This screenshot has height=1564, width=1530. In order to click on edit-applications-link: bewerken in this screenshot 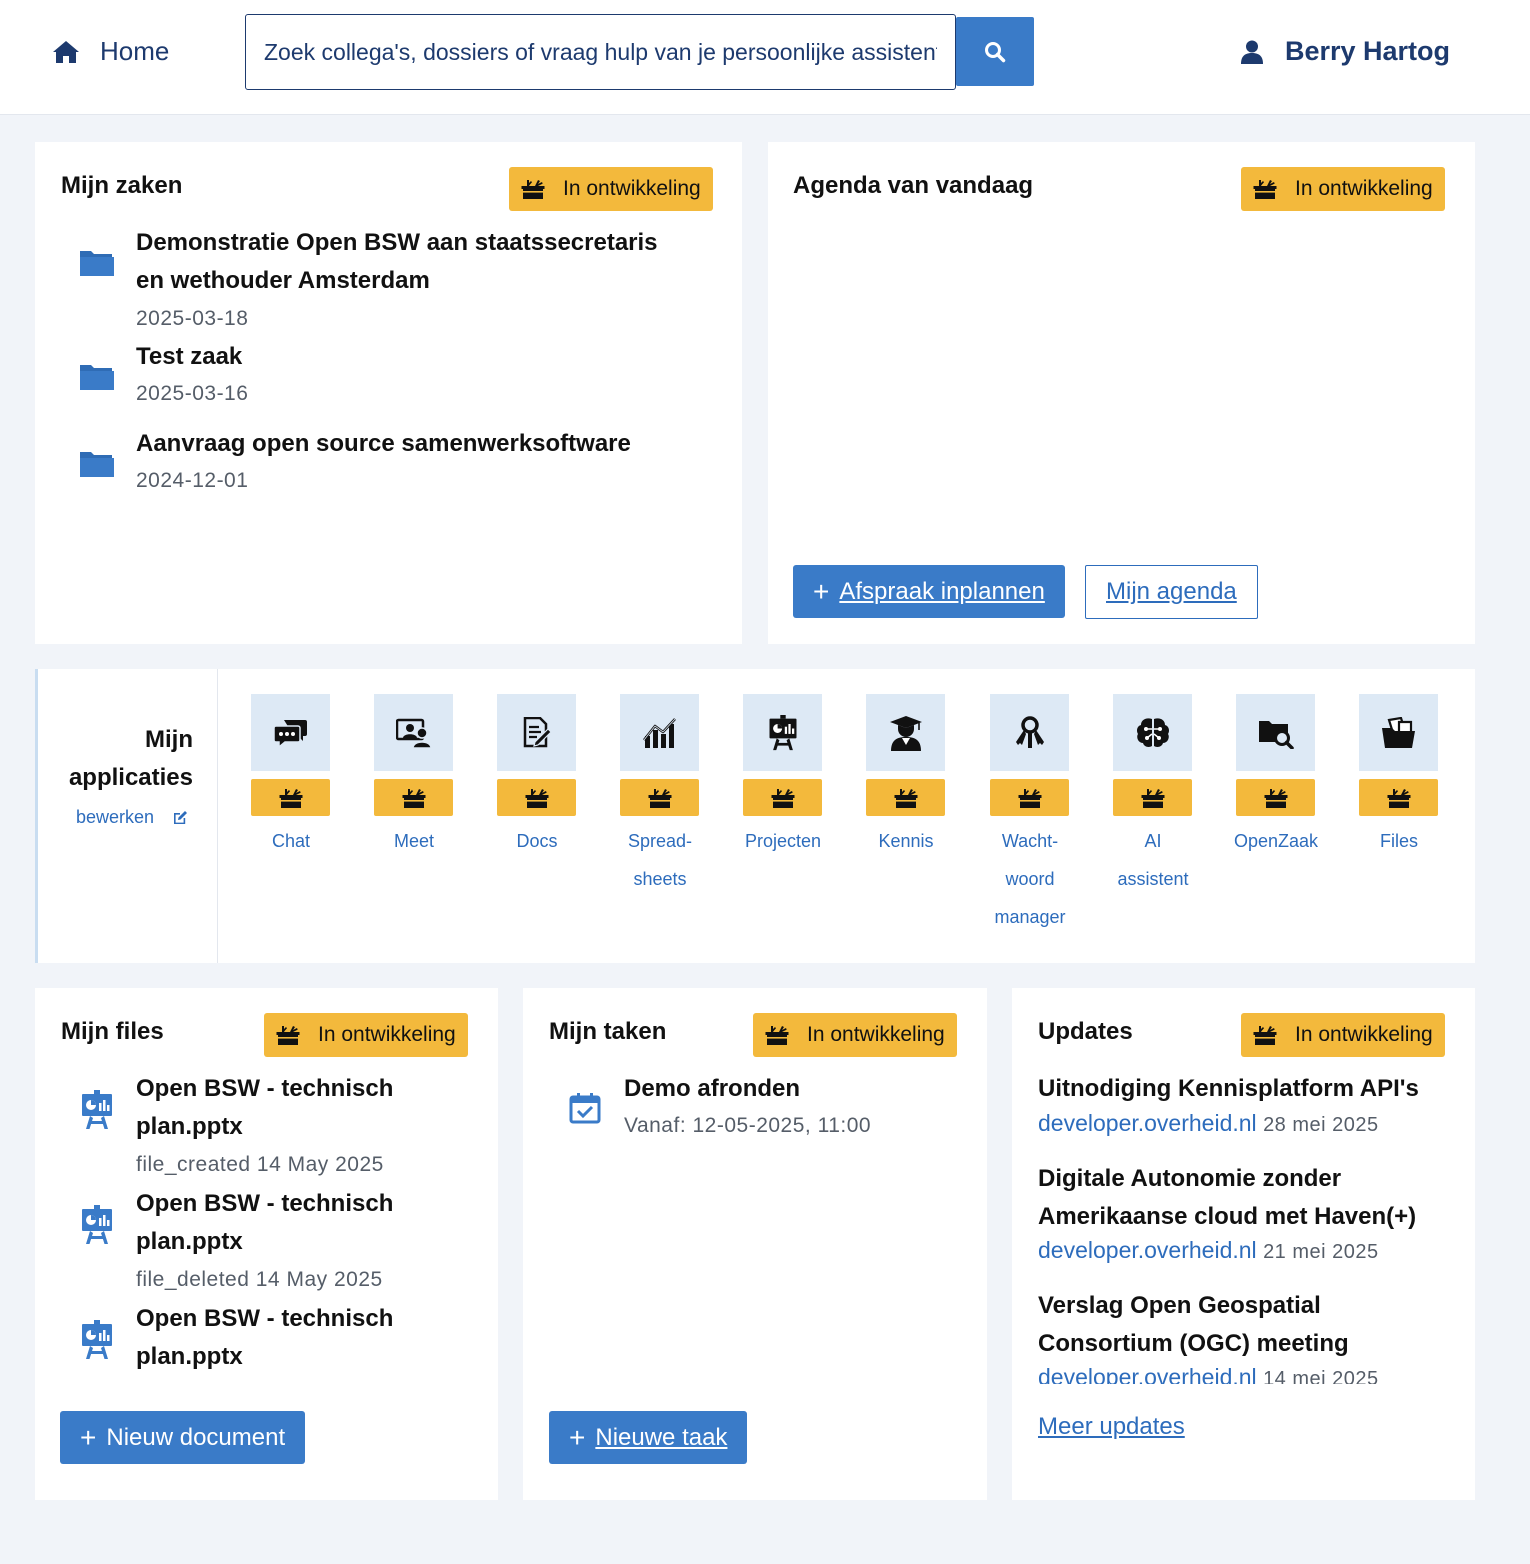, I will do `click(132, 817)`.